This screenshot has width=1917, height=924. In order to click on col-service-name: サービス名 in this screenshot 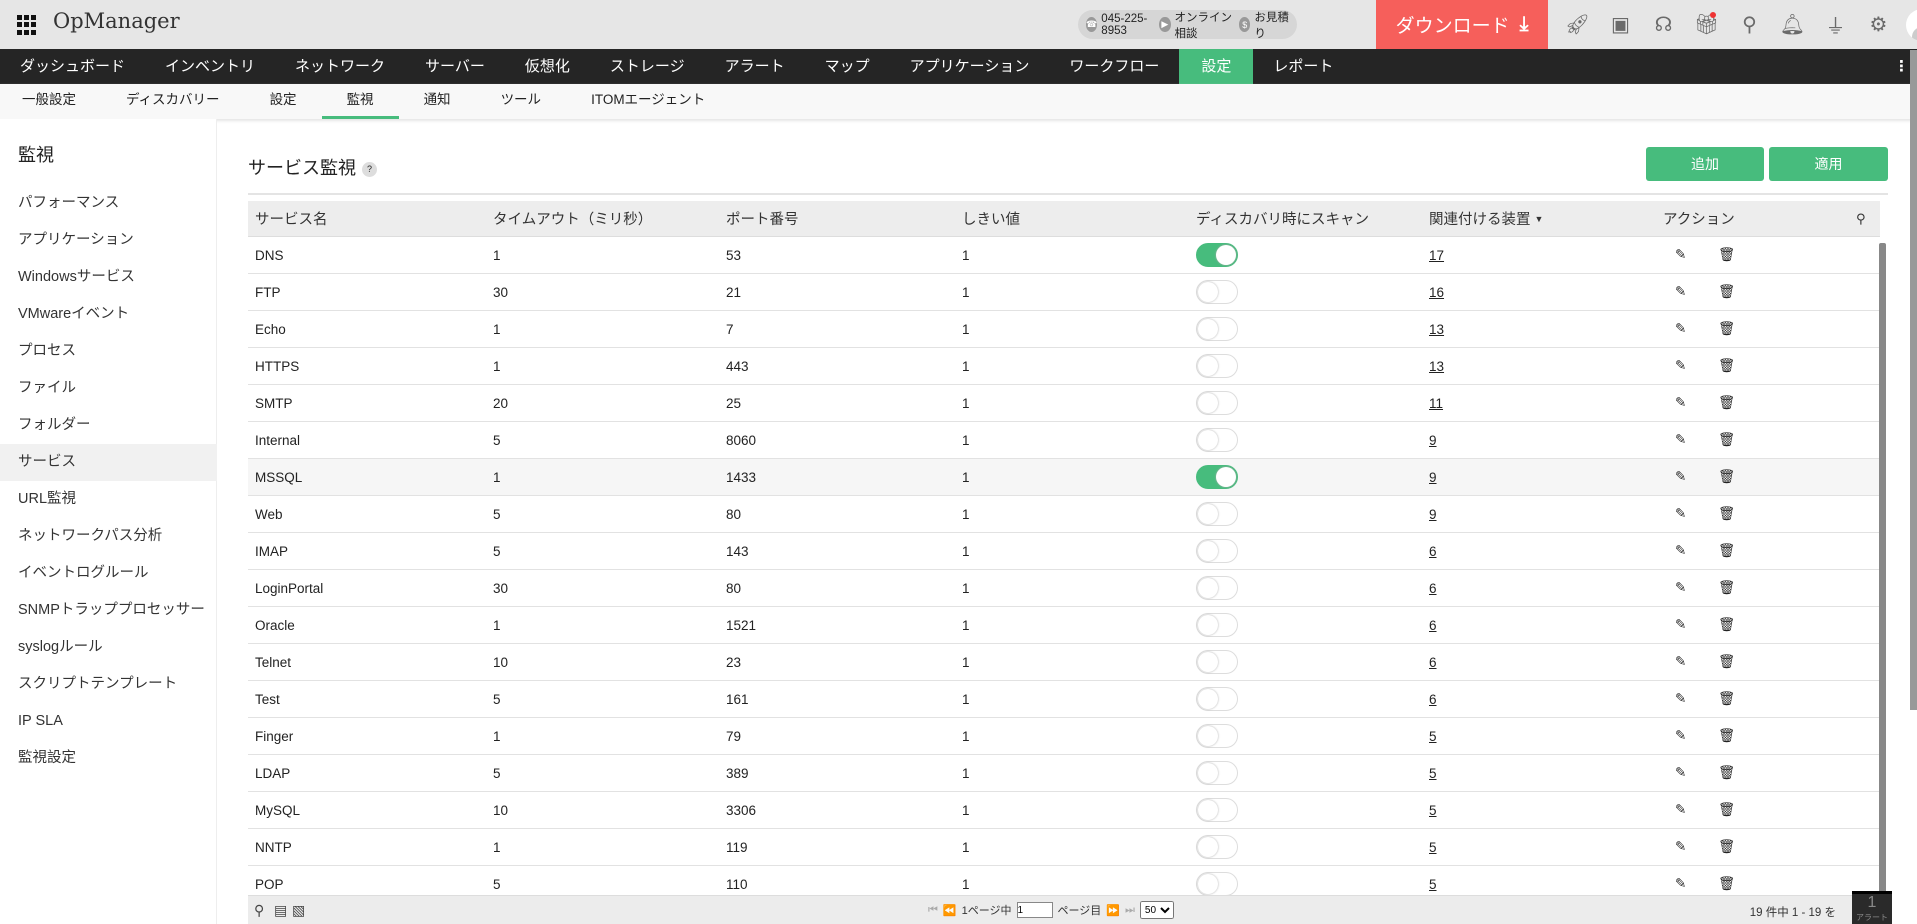, I will do `click(291, 218)`.